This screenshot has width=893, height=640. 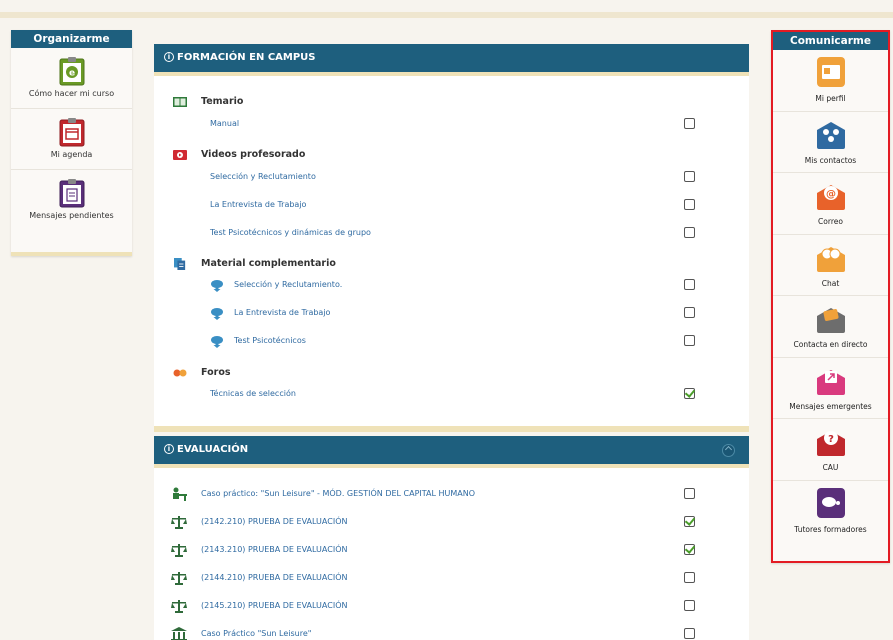 I want to click on sidebar-item-mi-perfil: Mi perfil, so click(x=830, y=81).